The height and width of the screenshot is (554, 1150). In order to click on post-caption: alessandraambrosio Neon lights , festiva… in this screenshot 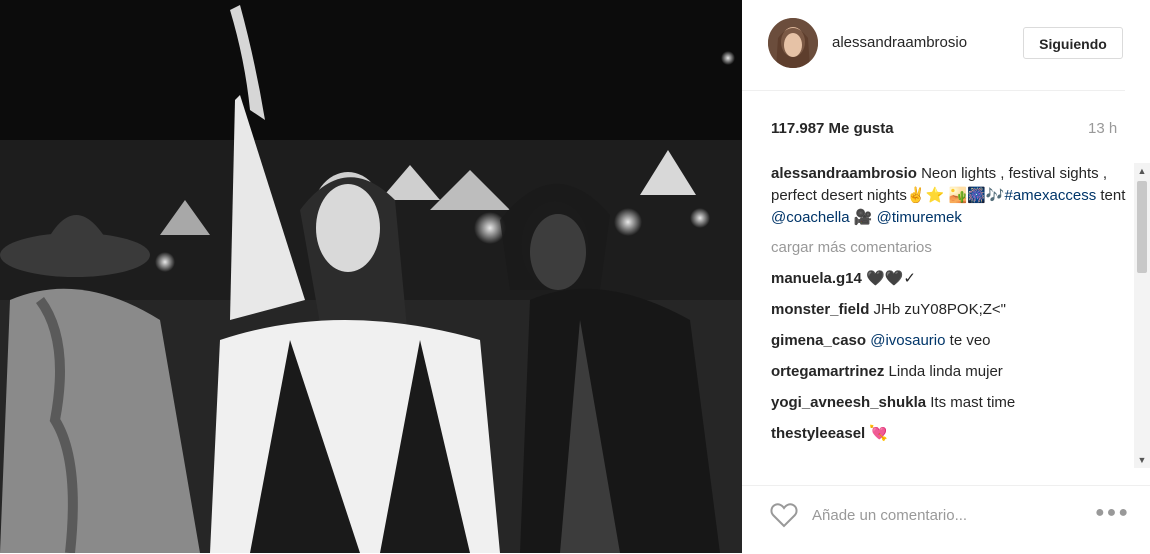, I will do `click(951, 196)`.